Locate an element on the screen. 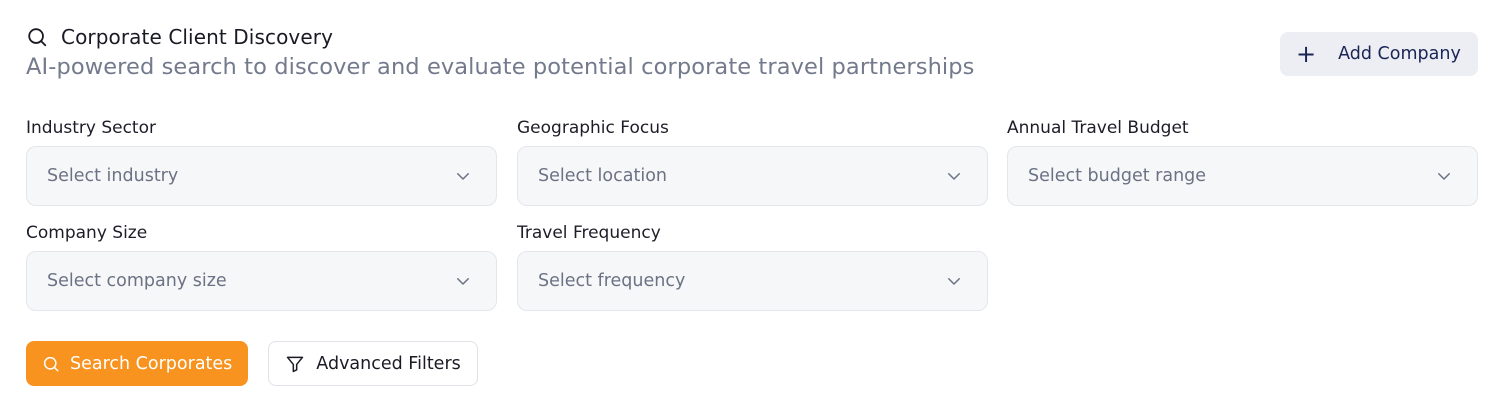  page-title: Corporate Client Discovery is located at coordinates (197, 37).